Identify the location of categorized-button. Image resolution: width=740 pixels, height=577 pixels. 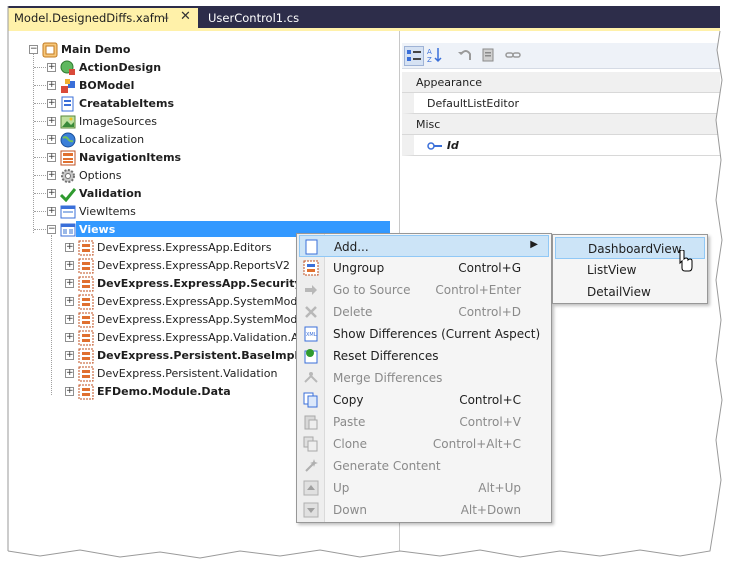
(414, 56).